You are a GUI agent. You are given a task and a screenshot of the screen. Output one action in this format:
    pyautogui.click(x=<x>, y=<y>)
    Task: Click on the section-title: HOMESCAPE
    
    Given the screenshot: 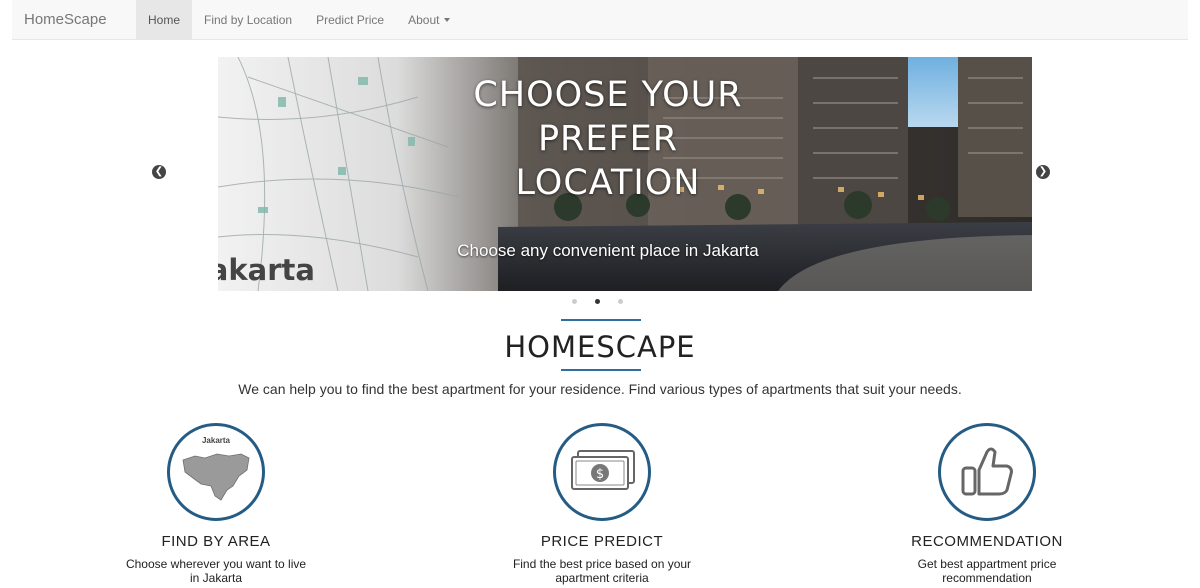 What is the action you would take?
    pyautogui.click(x=600, y=347)
    